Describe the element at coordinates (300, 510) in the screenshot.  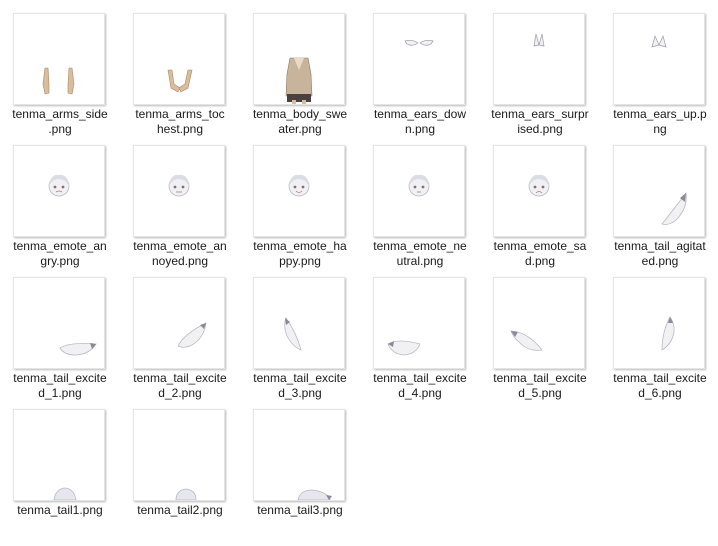
I see `file-name: tenma_tail3.png` at that location.